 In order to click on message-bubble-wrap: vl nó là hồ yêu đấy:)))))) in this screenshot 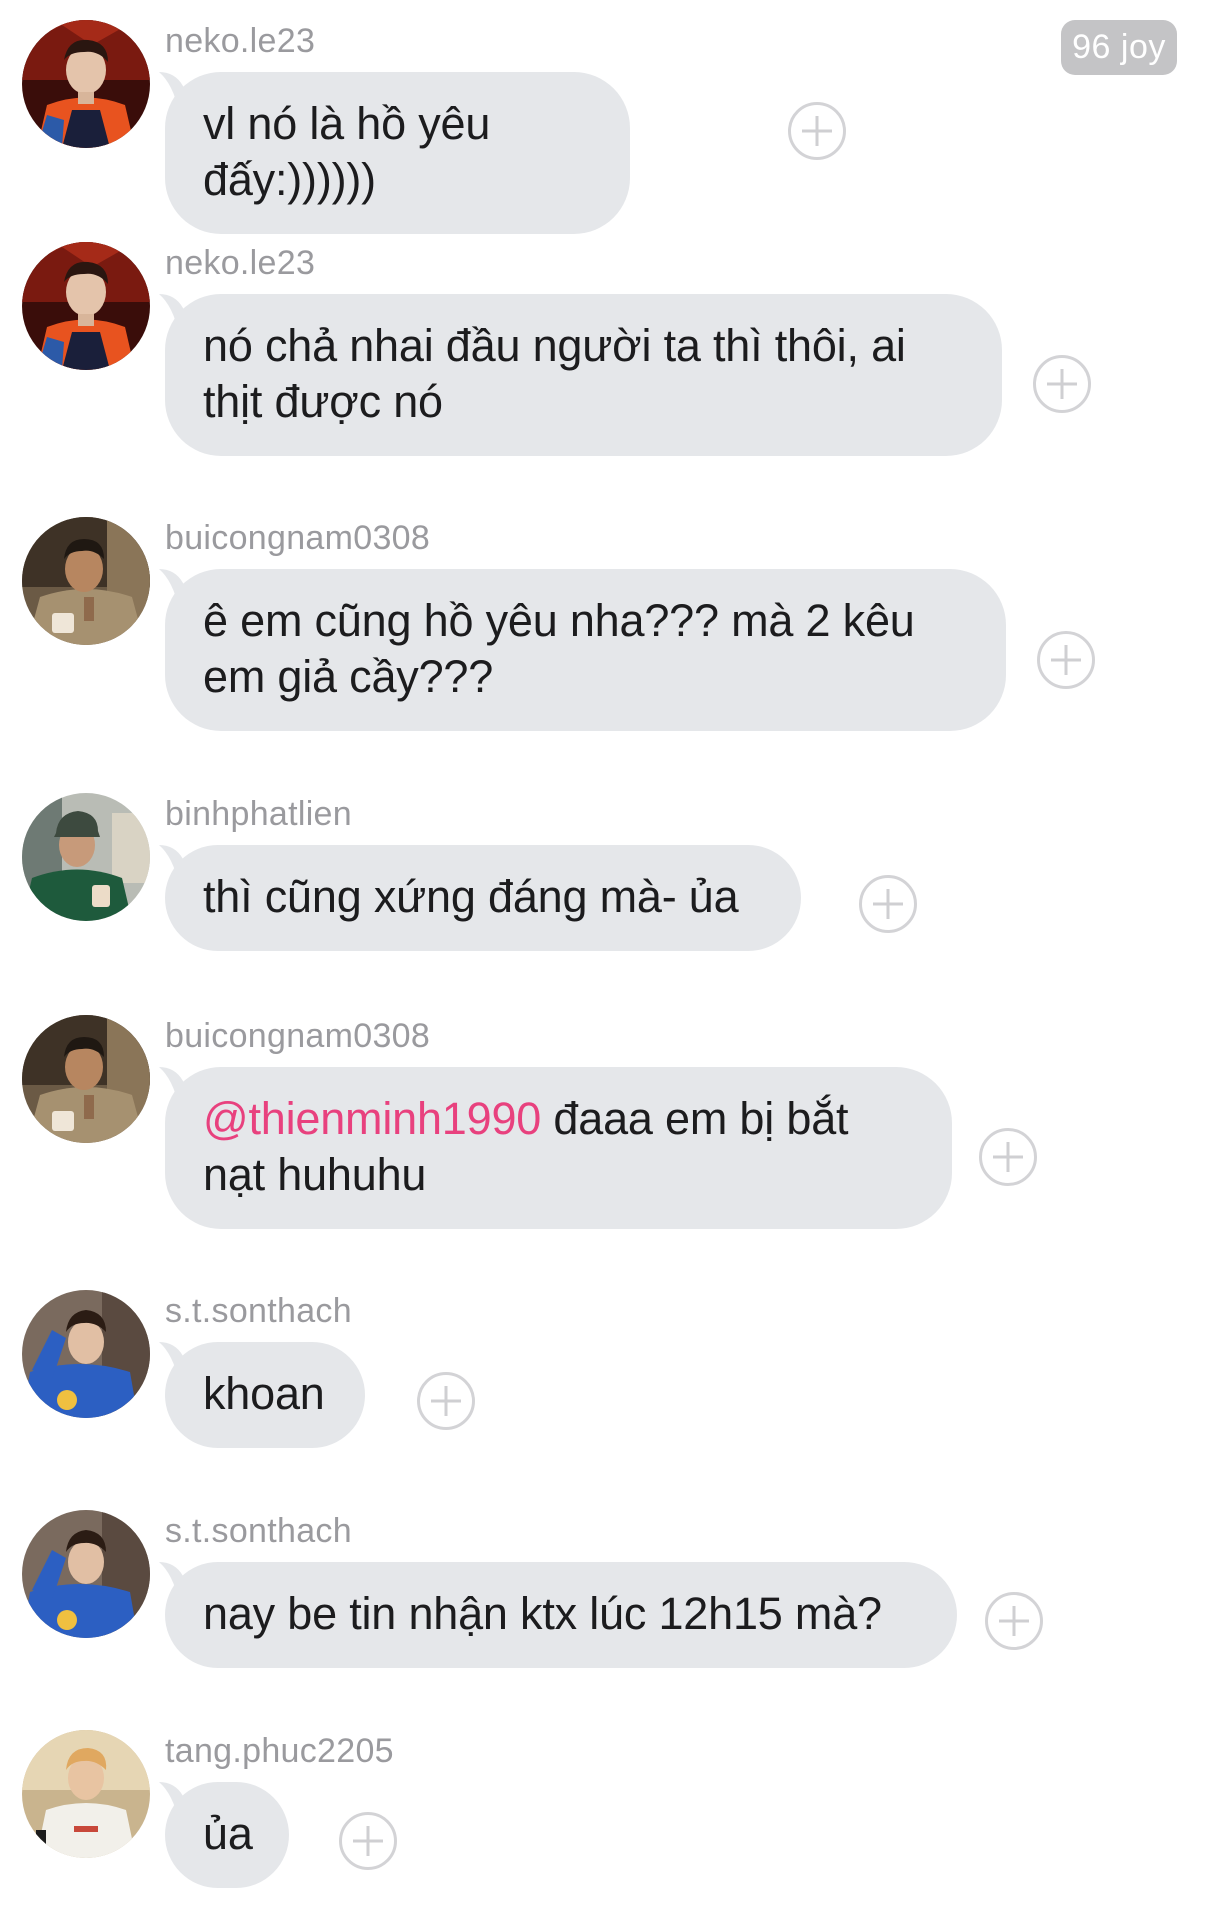, I will do `click(394, 153)`.